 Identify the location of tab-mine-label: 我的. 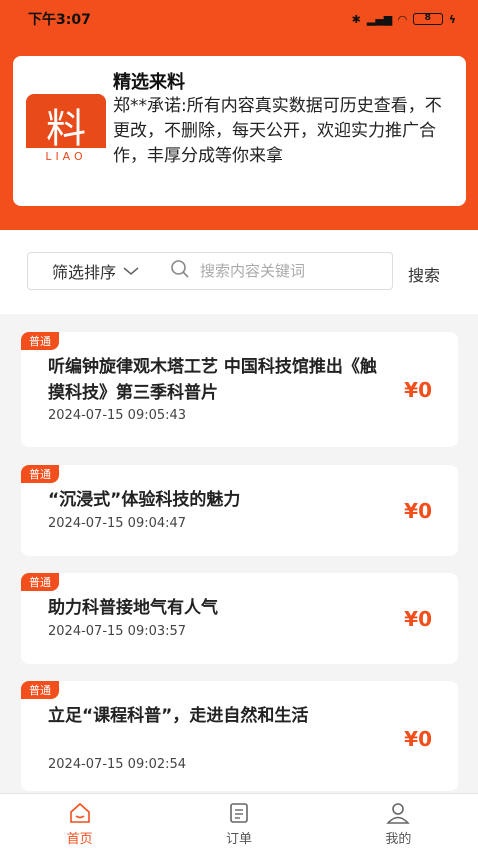
(398, 839).